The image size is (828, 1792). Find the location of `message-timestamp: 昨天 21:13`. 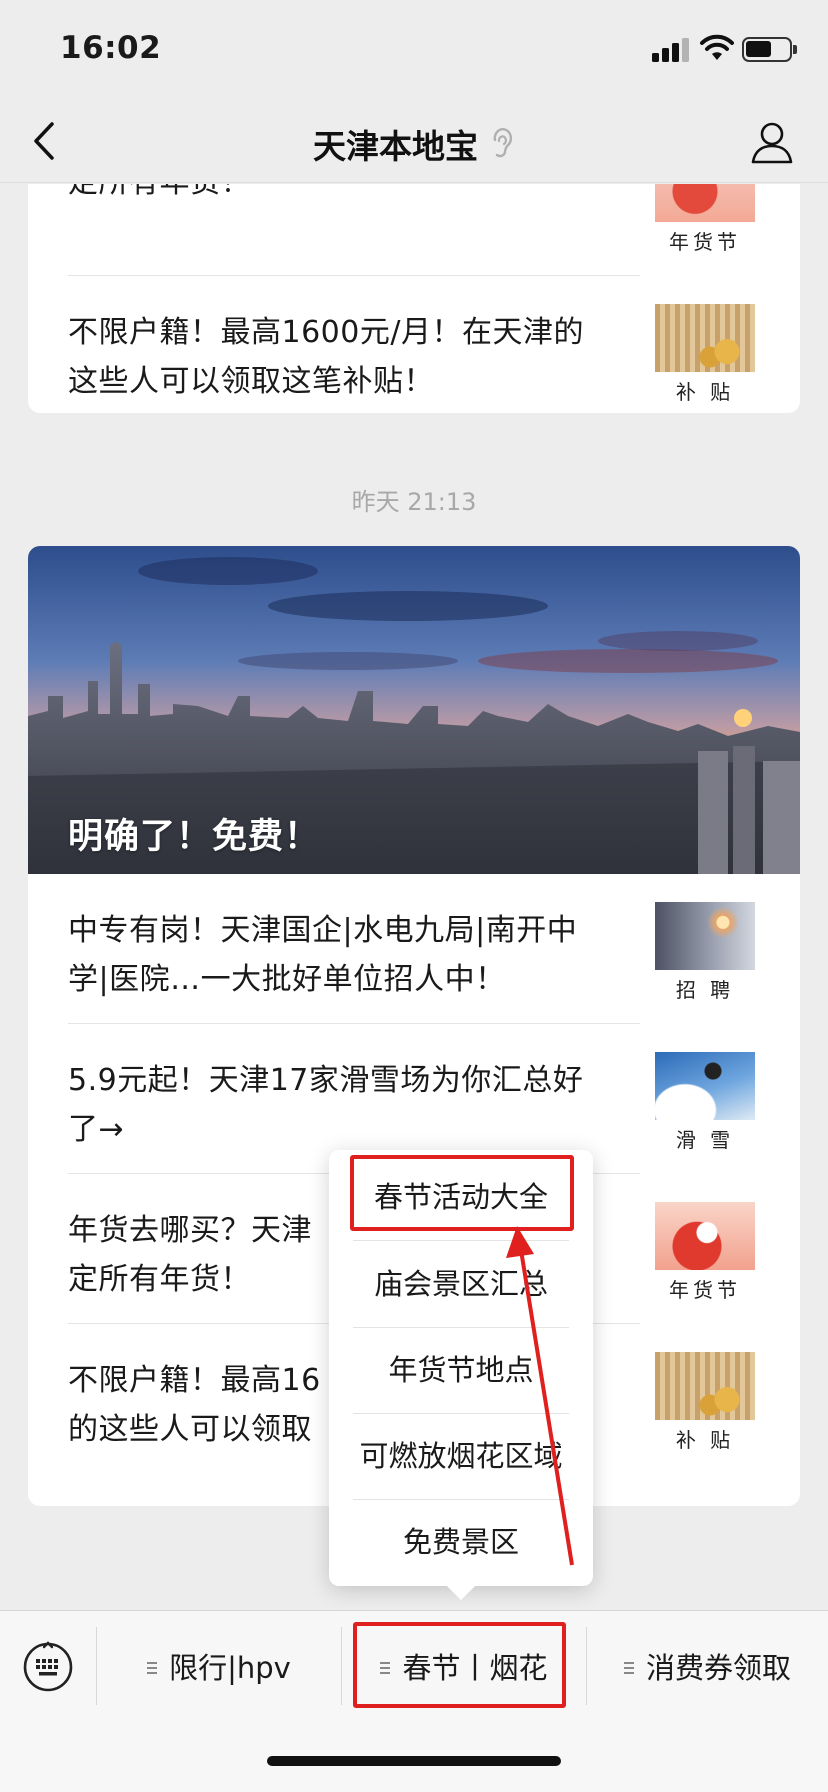

message-timestamp: 昨天 21:13 is located at coordinates (414, 502).